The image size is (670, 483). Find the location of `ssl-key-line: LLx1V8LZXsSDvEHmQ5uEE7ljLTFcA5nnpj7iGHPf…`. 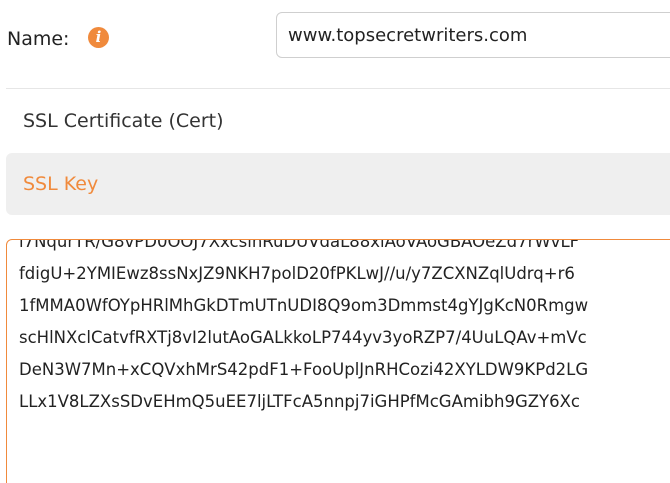

ssl-key-line: LLx1V8LZXsSDvEHmQ5uEE7ljLTFcA5nnpj7iGHPf… is located at coordinates (299, 401).